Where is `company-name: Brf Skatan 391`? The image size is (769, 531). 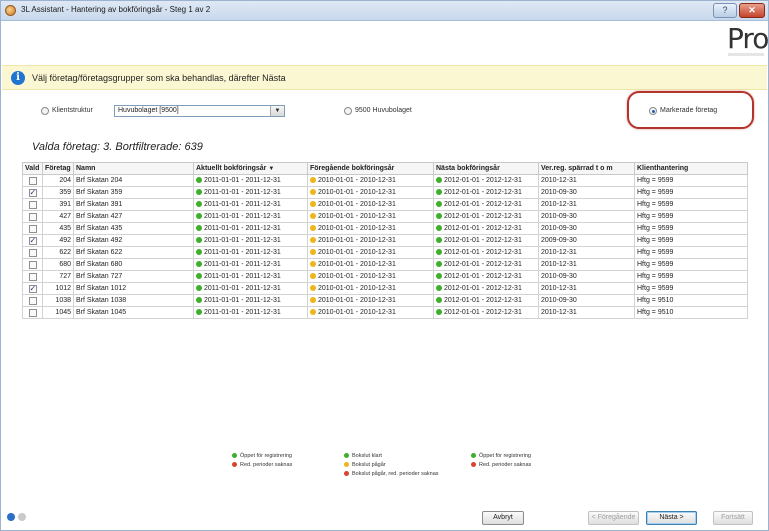
company-name: Brf Skatan 391 is located at coordinates (133, 204).